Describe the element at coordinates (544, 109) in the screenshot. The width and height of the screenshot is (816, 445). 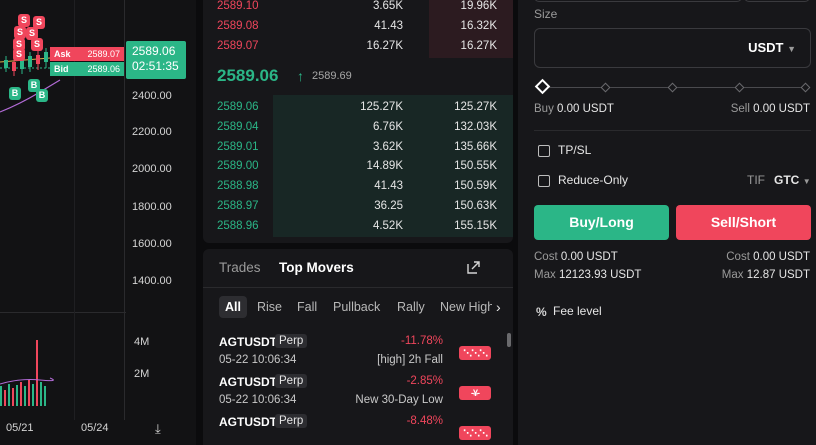
I see `buy-amount-label: Buy` at that location.